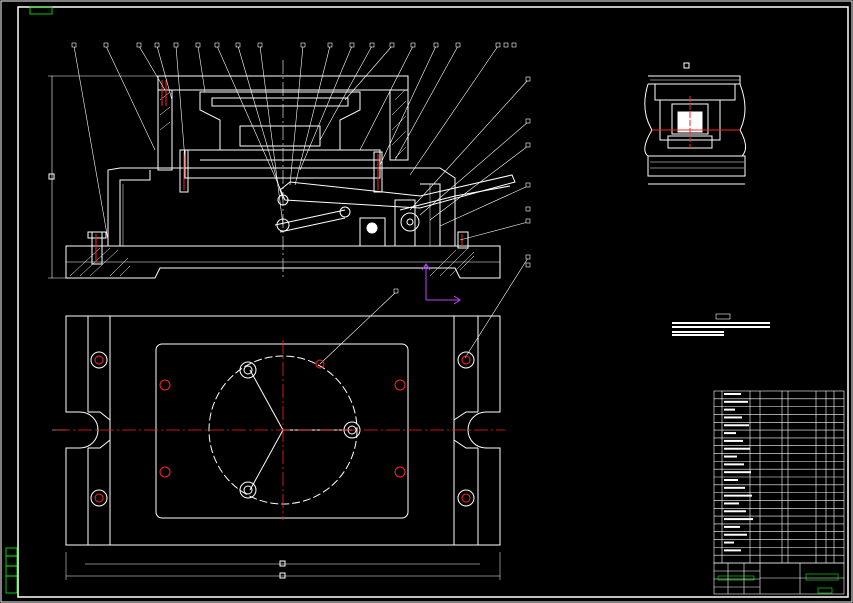 The image size is (853, 603). What do you see at coordinates (410, 222) in the screenshot?
I see `pivot-pin` at bounding box center [410, 222].